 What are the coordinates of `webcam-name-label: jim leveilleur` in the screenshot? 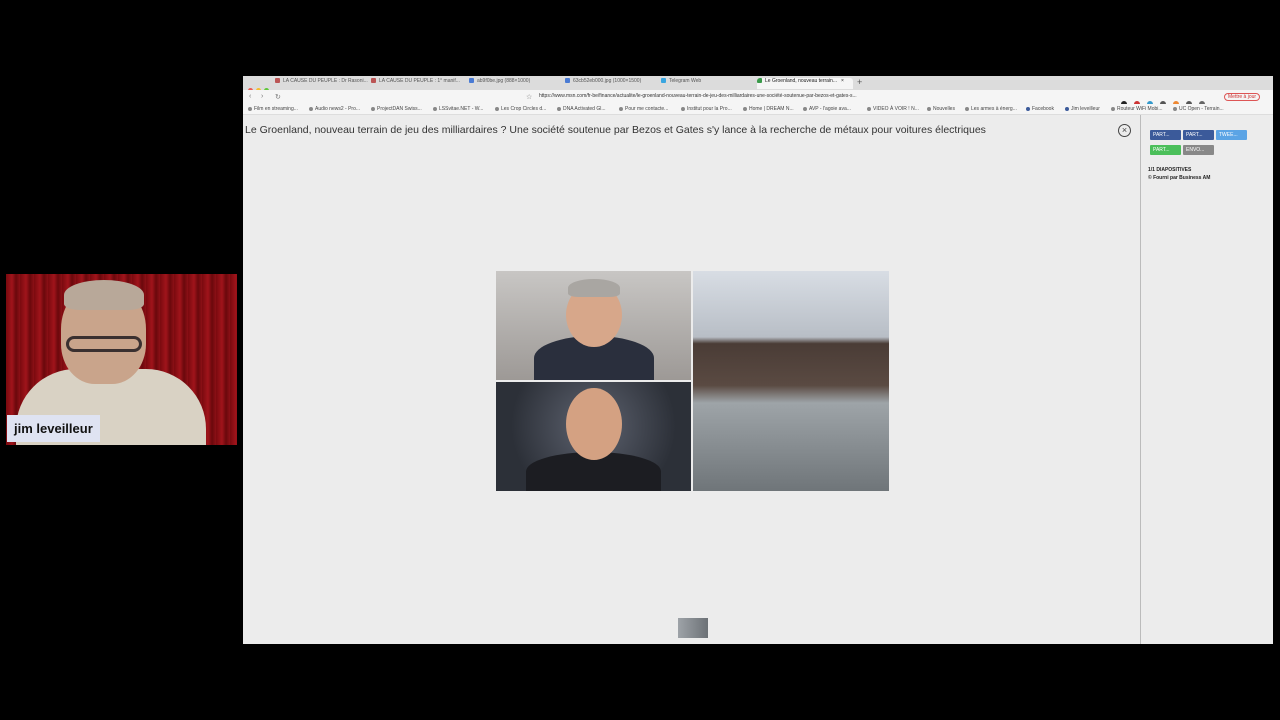 It's located at (53, 428).